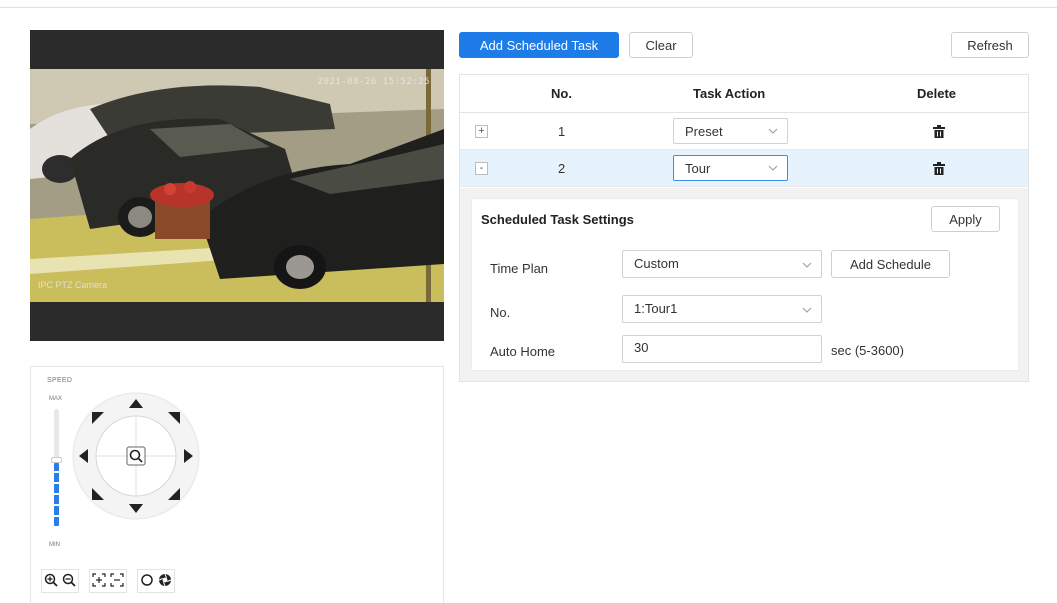 This screenshot has height=603, width=1057. What do you see at coordinates (729, 93) in the screenshot?
I see `column-header-task-action: Task Action` at bounding box center [729, 93].